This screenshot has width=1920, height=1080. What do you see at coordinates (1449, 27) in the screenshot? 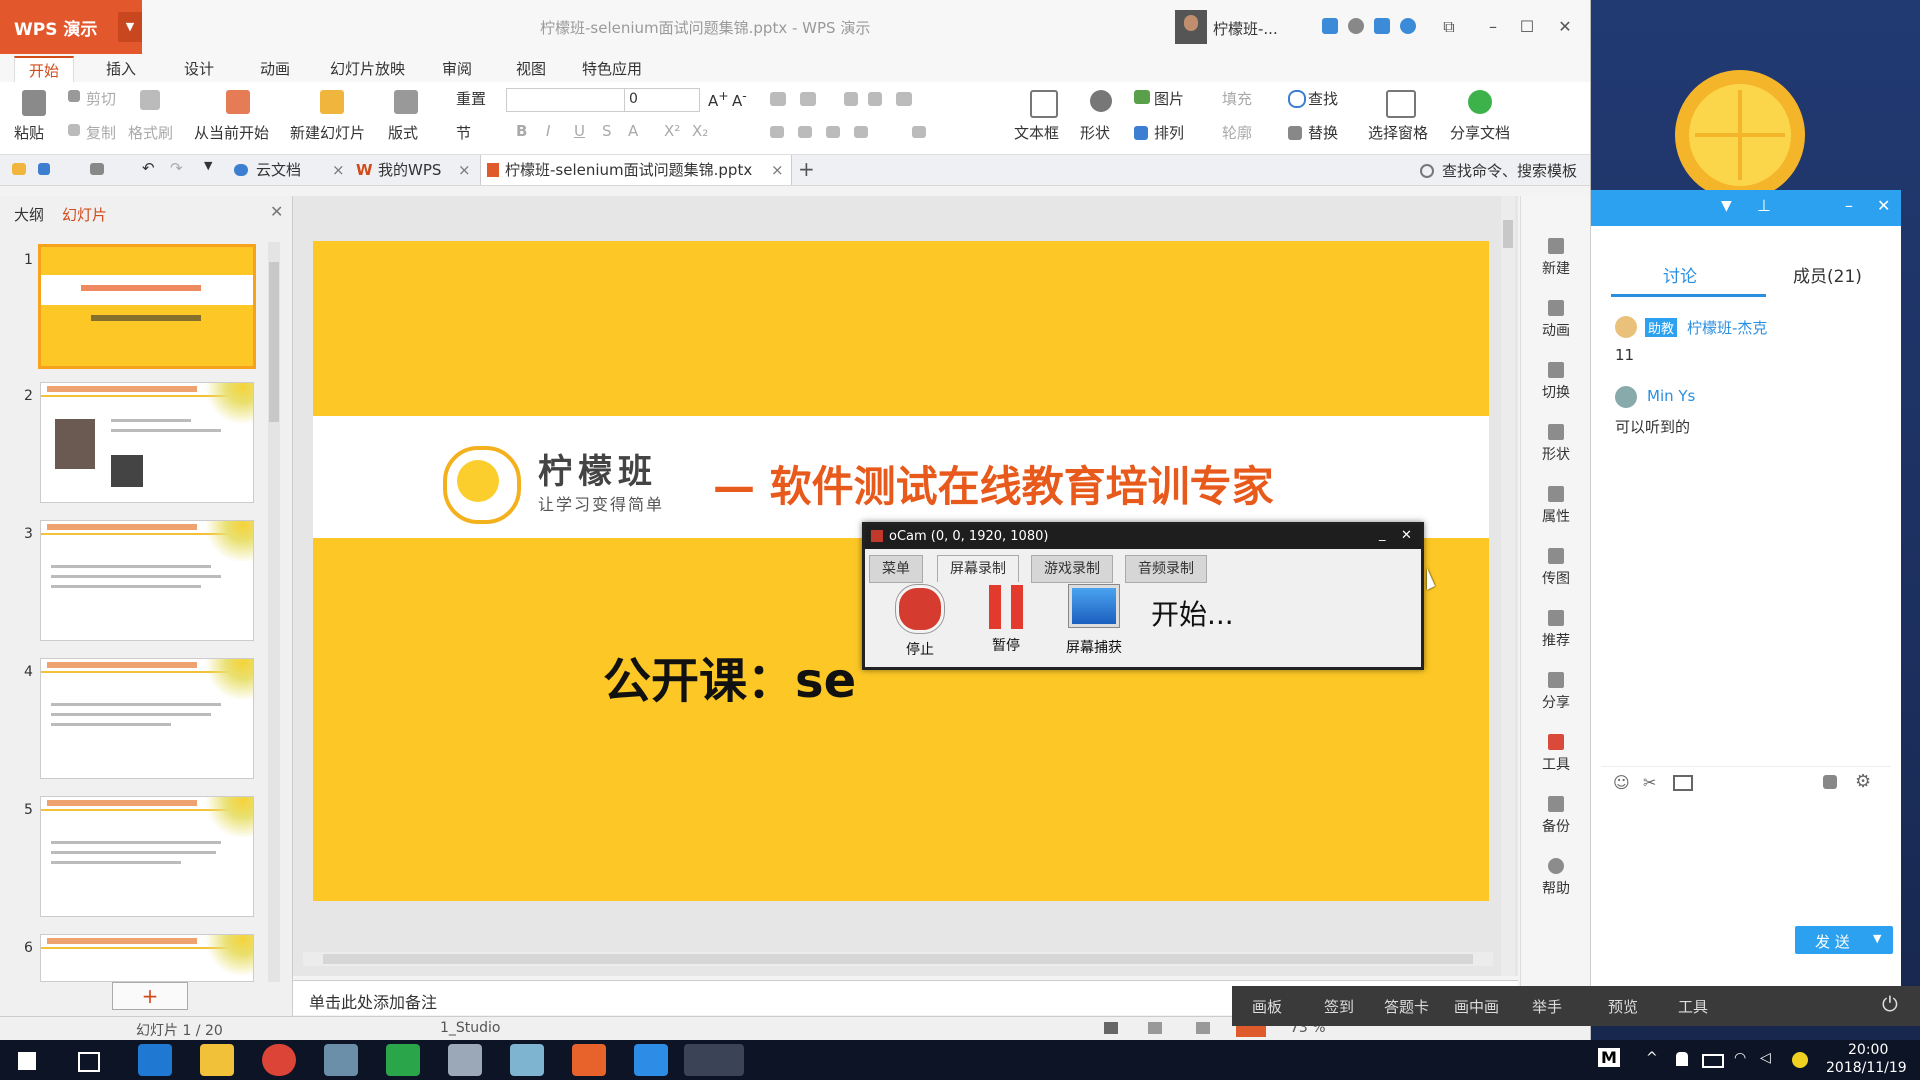
I see `restore-layout-icon: ⧉` at bounding box center [1449, 27].